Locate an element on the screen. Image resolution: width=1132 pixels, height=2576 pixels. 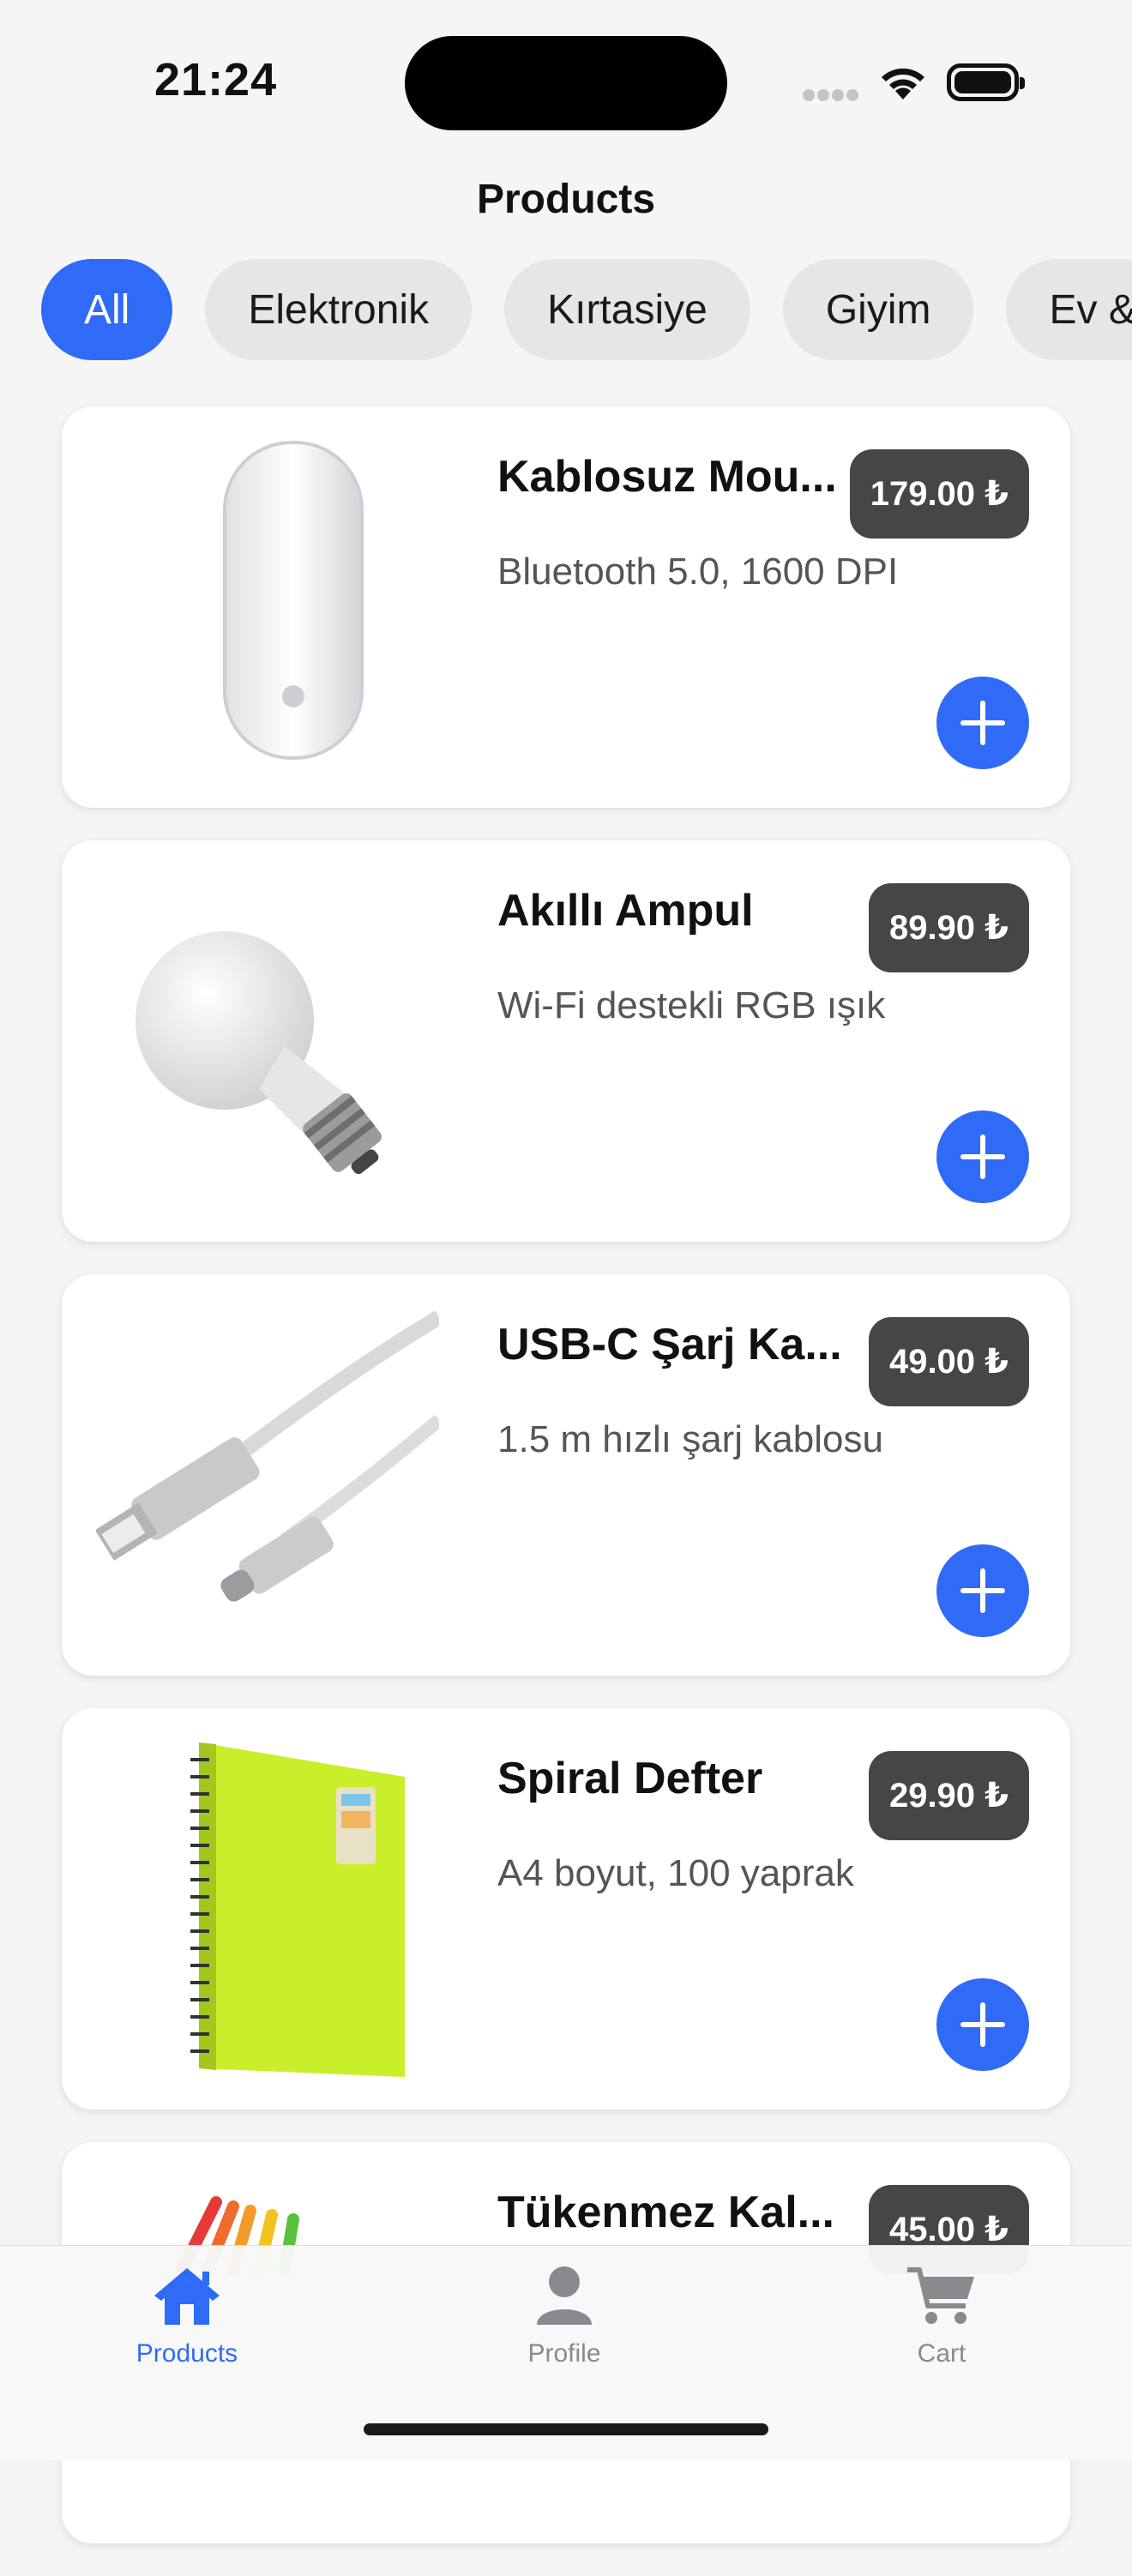
tab-products: Products is located at coordinates (187, 2315).